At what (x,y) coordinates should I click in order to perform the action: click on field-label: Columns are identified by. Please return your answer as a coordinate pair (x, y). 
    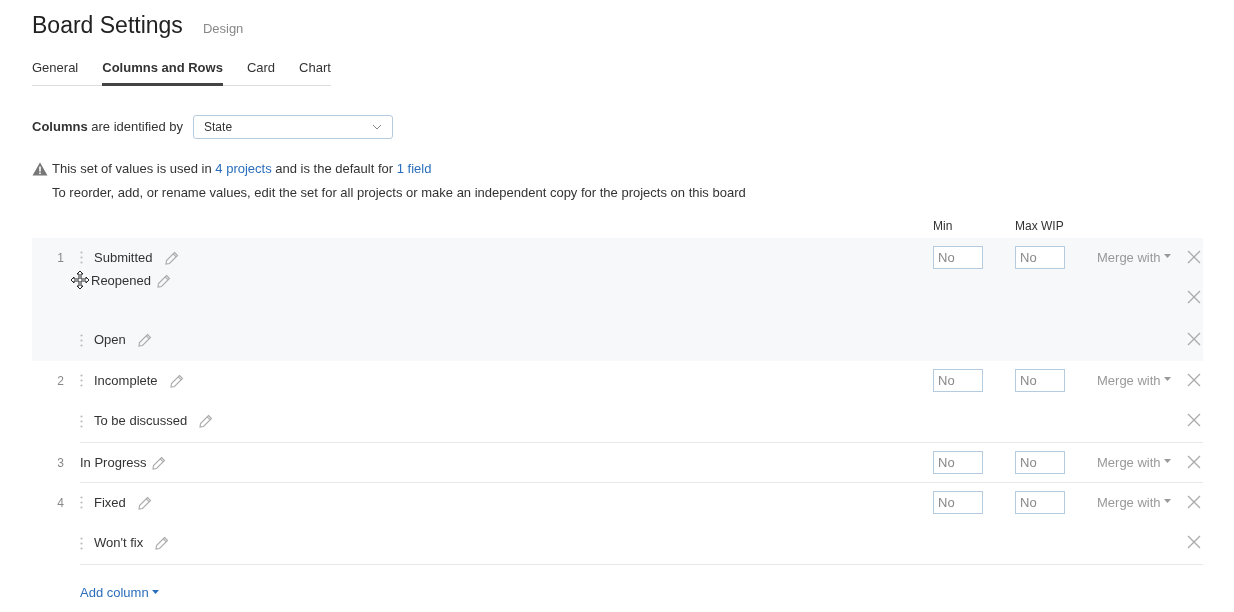
    Looking at the image, I should click on (108, 127).